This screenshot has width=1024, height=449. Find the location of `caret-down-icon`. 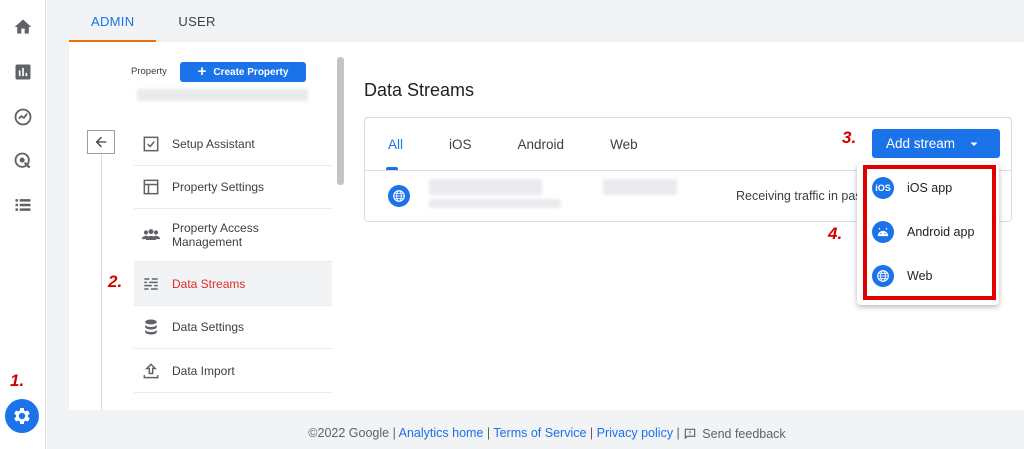

caret-down-icon is located at coordinates (974, 144).